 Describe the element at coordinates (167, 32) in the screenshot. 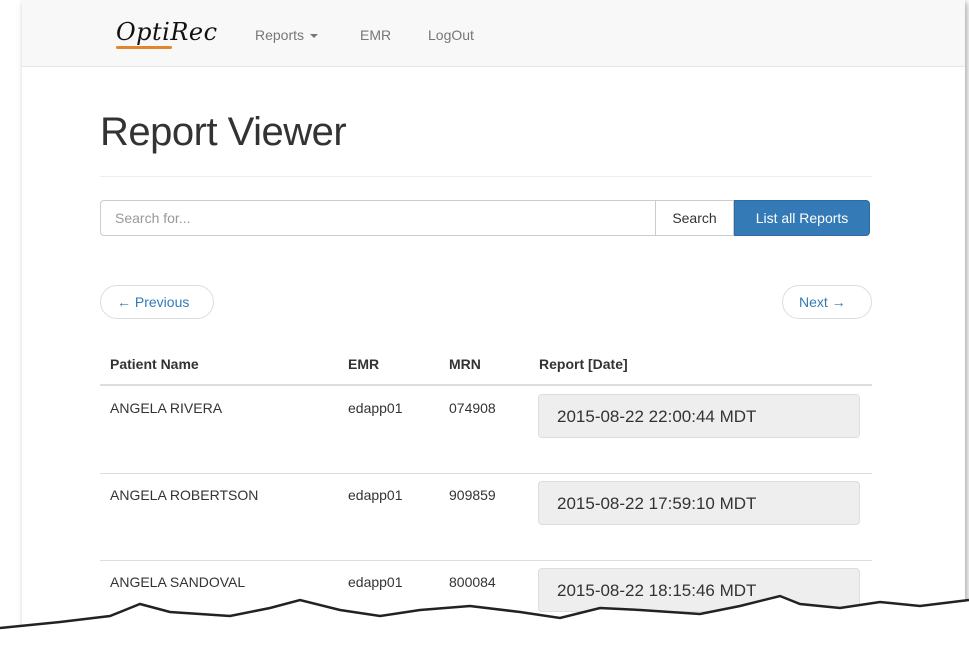

I see `brand-logo: OptiRec` at that location.